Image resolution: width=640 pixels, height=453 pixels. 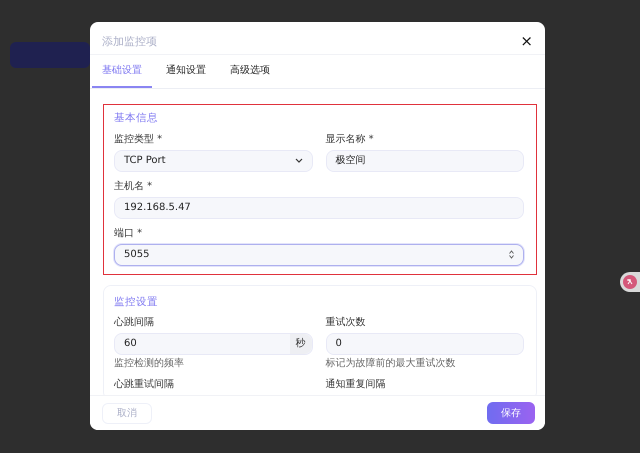 I want to click on dialog-title: 添加监控项, so click(x=129, y=41).